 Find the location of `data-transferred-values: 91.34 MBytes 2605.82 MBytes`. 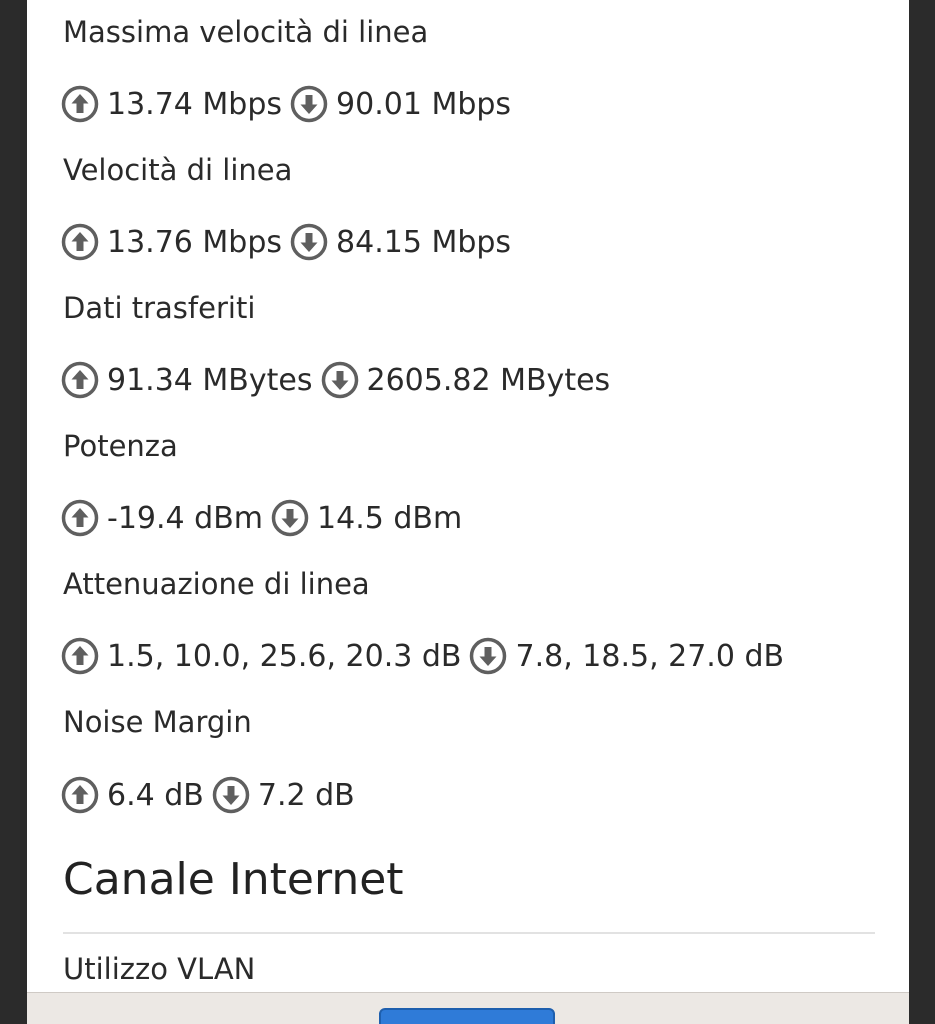

data-transferred-values: 91.34 MBytes 2605.82 MBytes is located at coordinates (335, 380).